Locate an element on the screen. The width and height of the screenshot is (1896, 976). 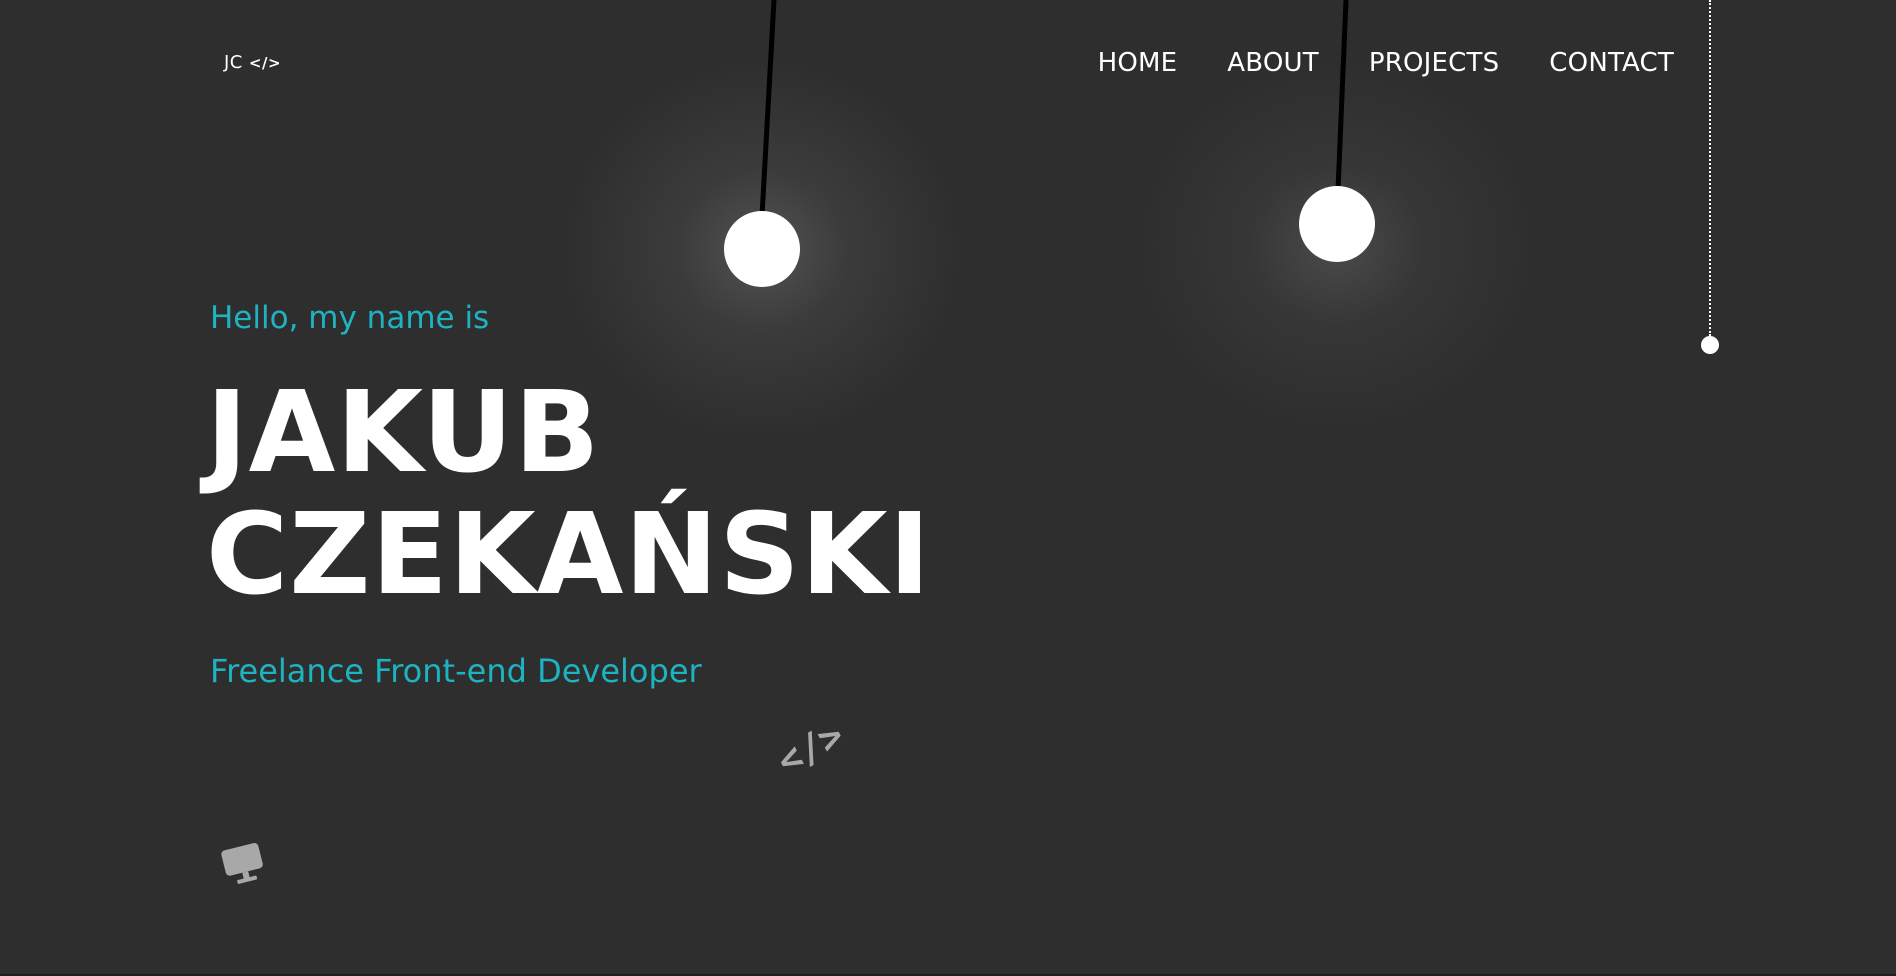
logo: JC </> is located at coordinates (252, 62).